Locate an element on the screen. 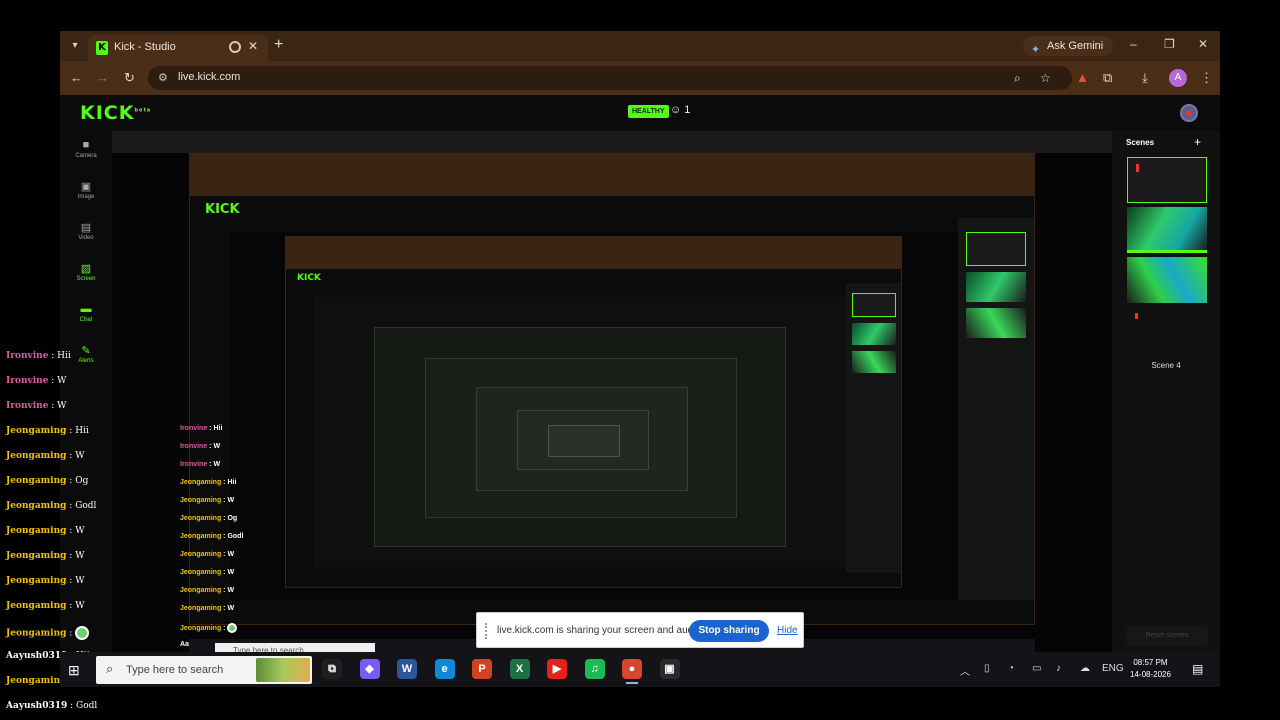  tab-kick-studio: K Kick - Studio ✕ is located at coordinates (178, 48).